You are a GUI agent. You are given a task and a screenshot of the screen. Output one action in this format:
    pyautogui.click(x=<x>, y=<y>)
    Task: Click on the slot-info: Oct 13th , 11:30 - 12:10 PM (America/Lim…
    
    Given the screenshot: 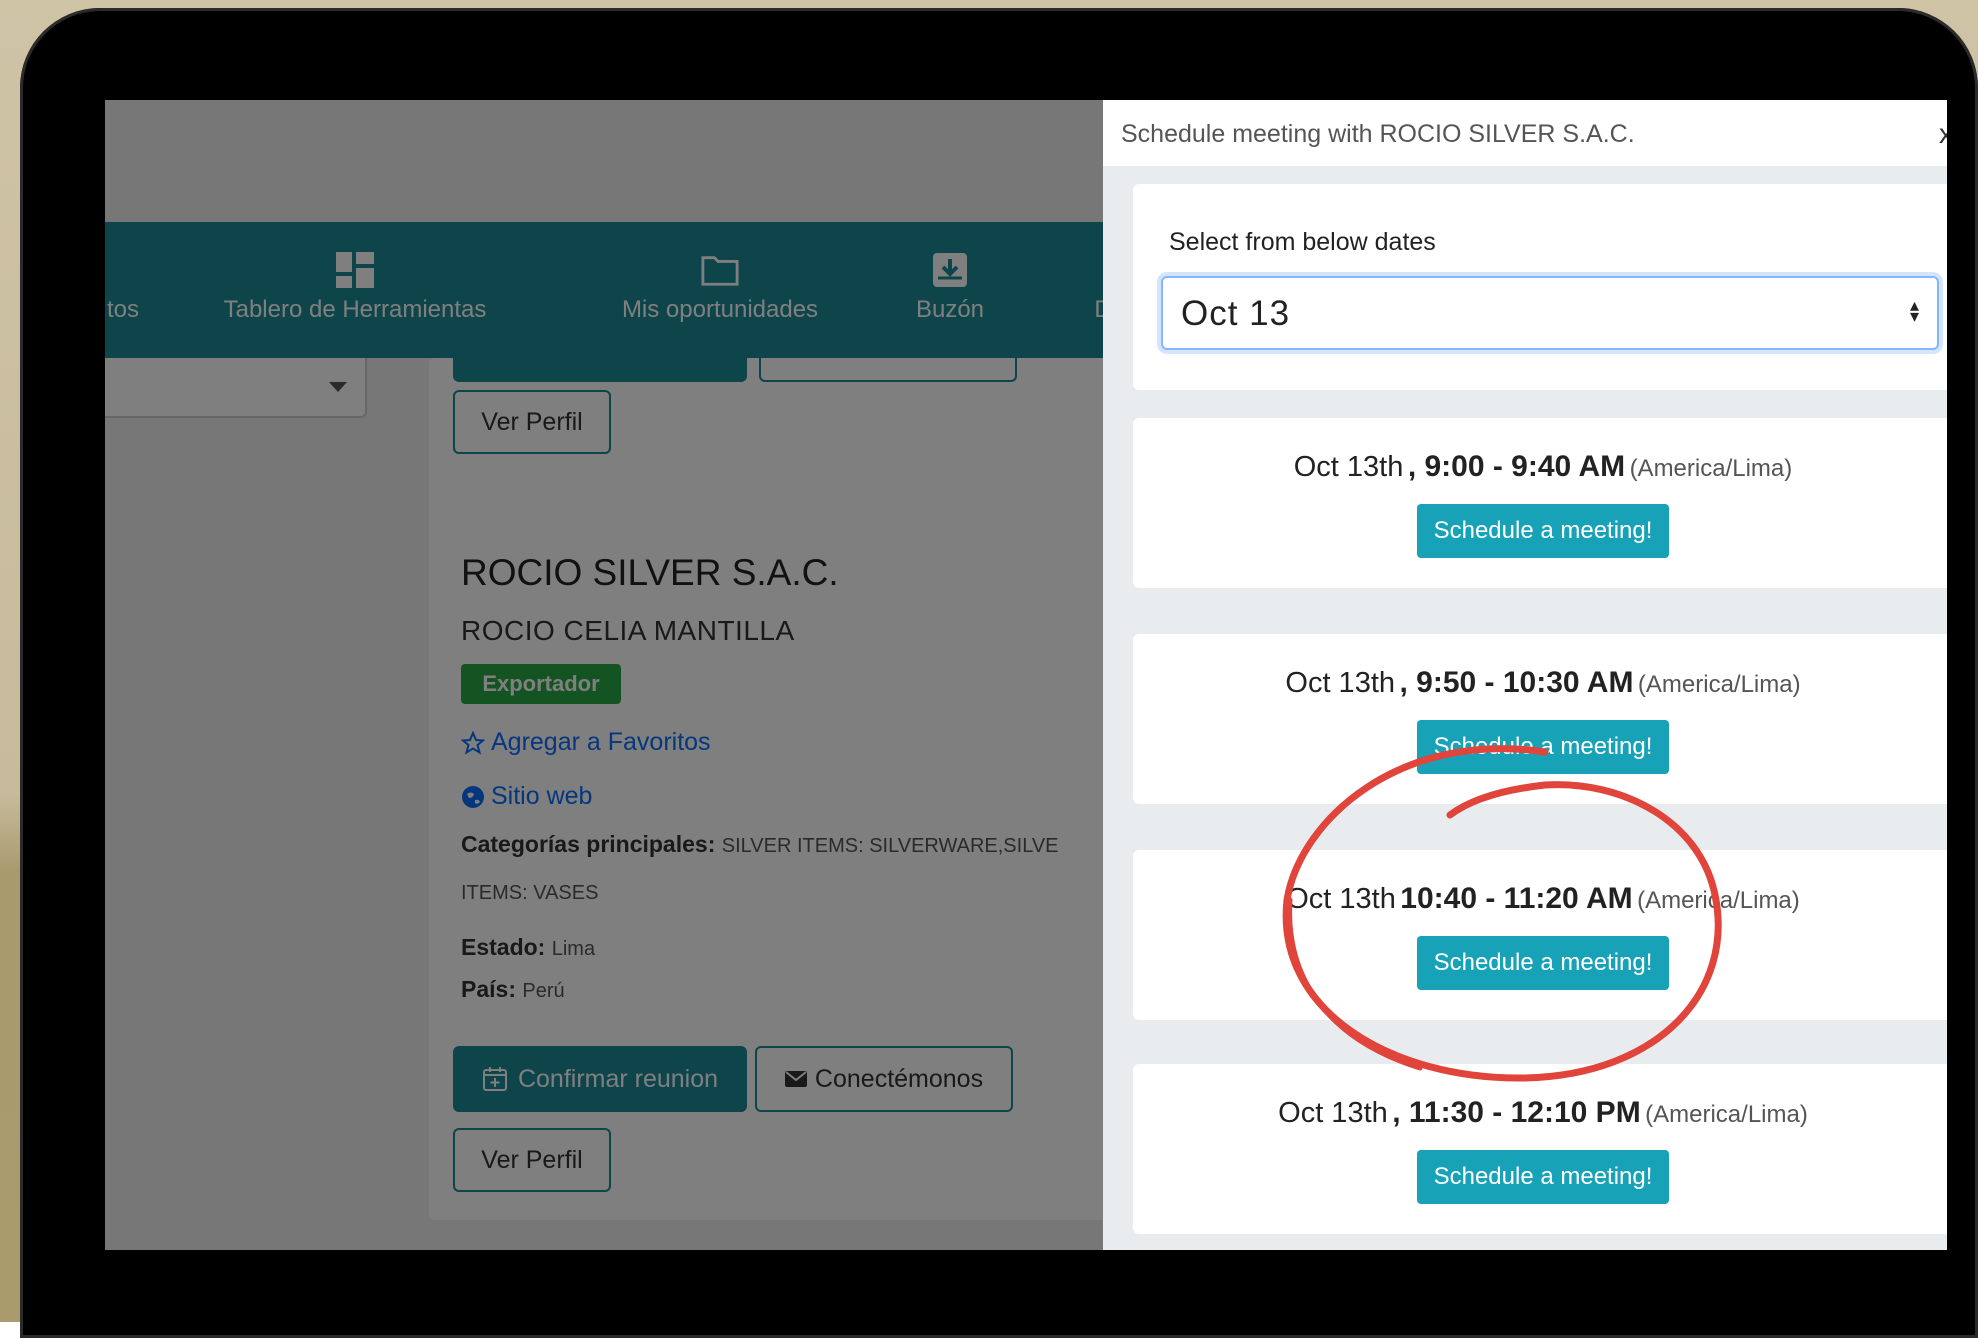 What is the action you would take?
    pyautogui.click(x=1540, y=1113)
    